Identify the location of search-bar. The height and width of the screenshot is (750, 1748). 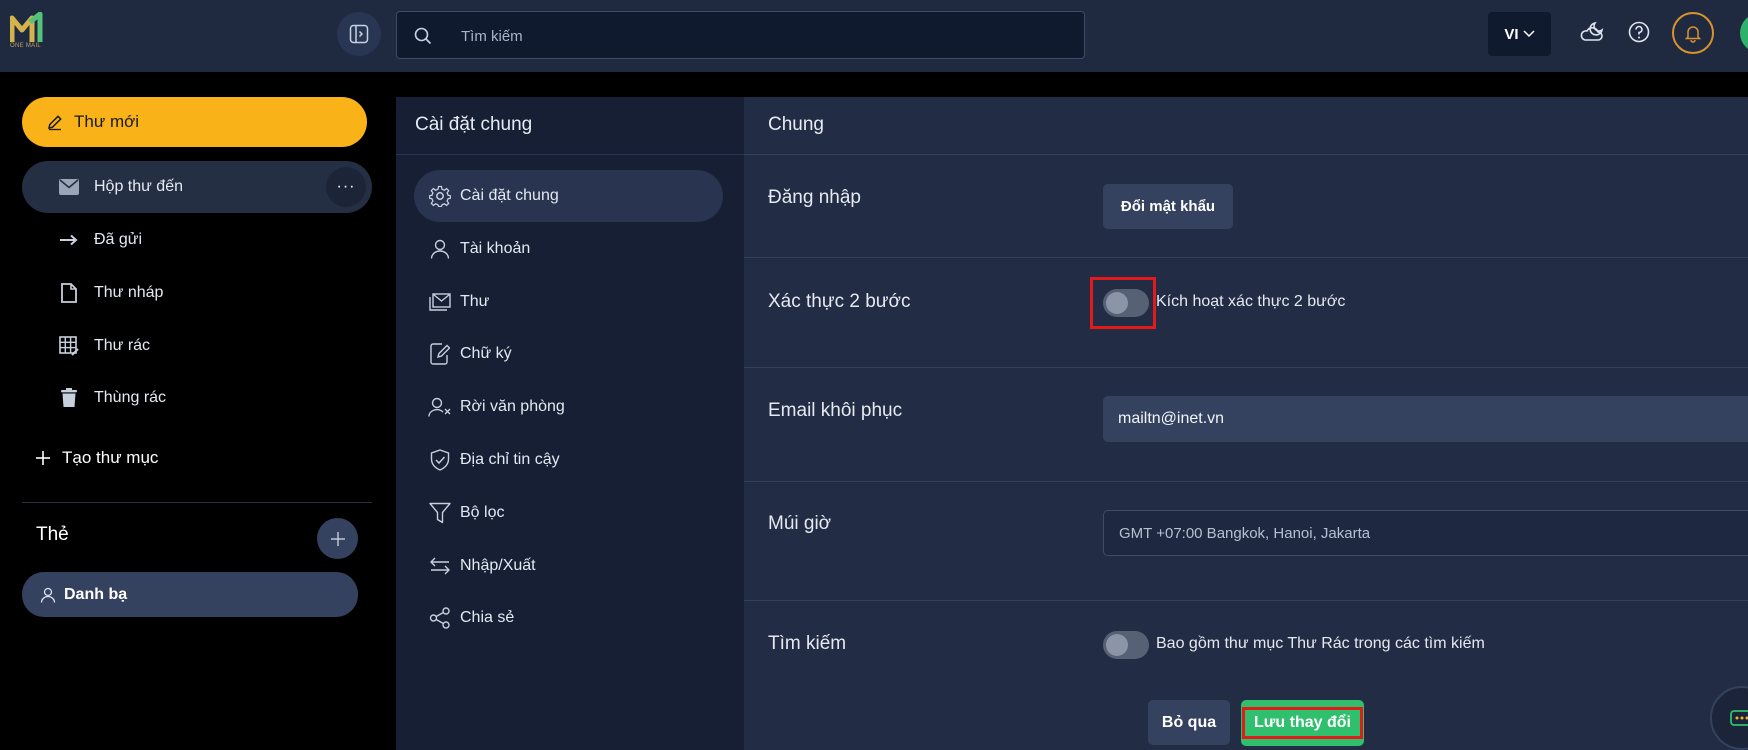
(740, 35).